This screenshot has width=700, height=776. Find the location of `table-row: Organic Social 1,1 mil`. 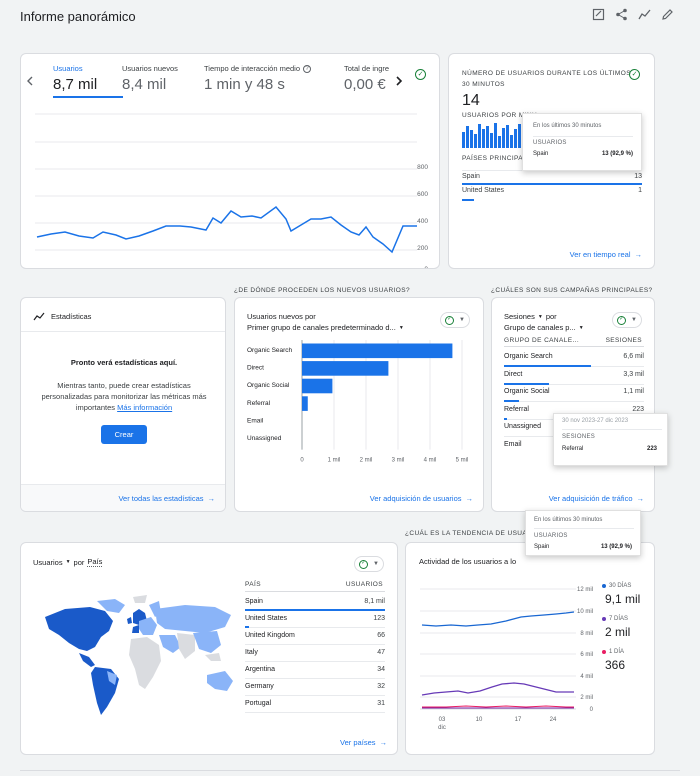

table-row: Organic Social 1,1 mil is located at coordinates (574, 393).